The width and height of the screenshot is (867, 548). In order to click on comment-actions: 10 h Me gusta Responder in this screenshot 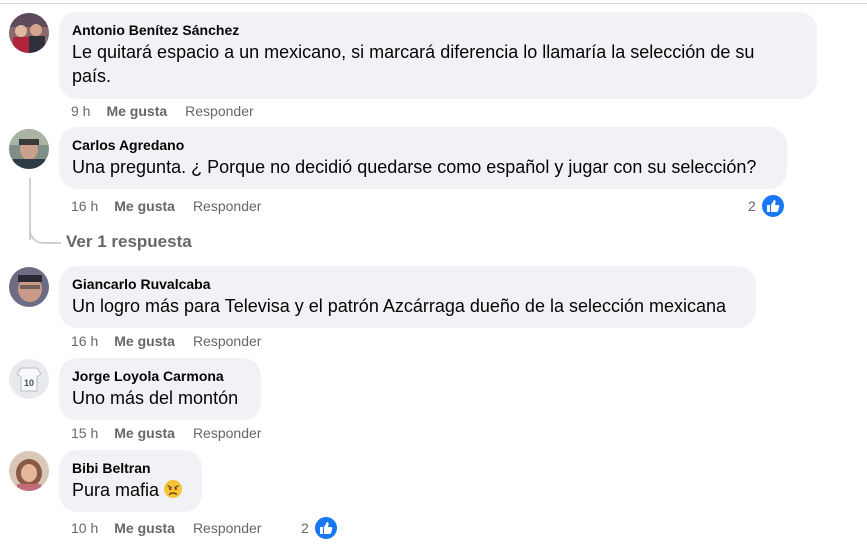, I will do `click(166, 528)`.